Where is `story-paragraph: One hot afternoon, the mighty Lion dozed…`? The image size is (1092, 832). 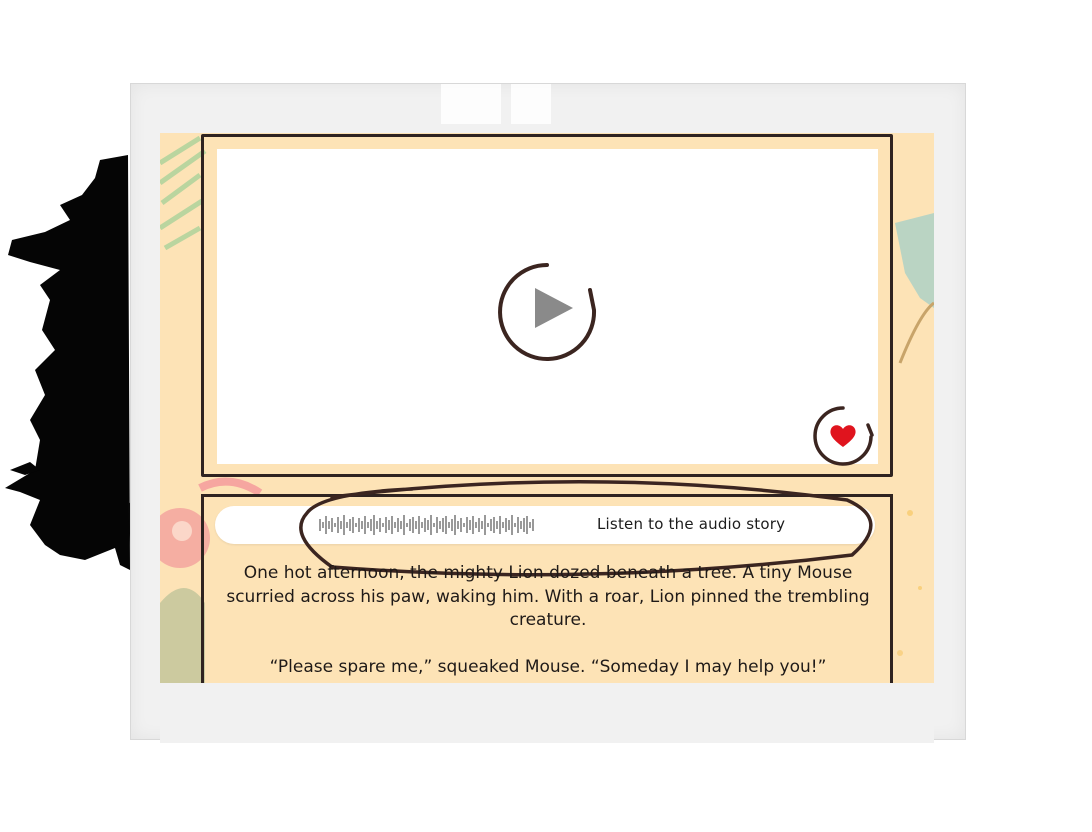
story-paragraph: One hot afternoon, the mighty Lion dozed… is located at coordinates (548, 596).